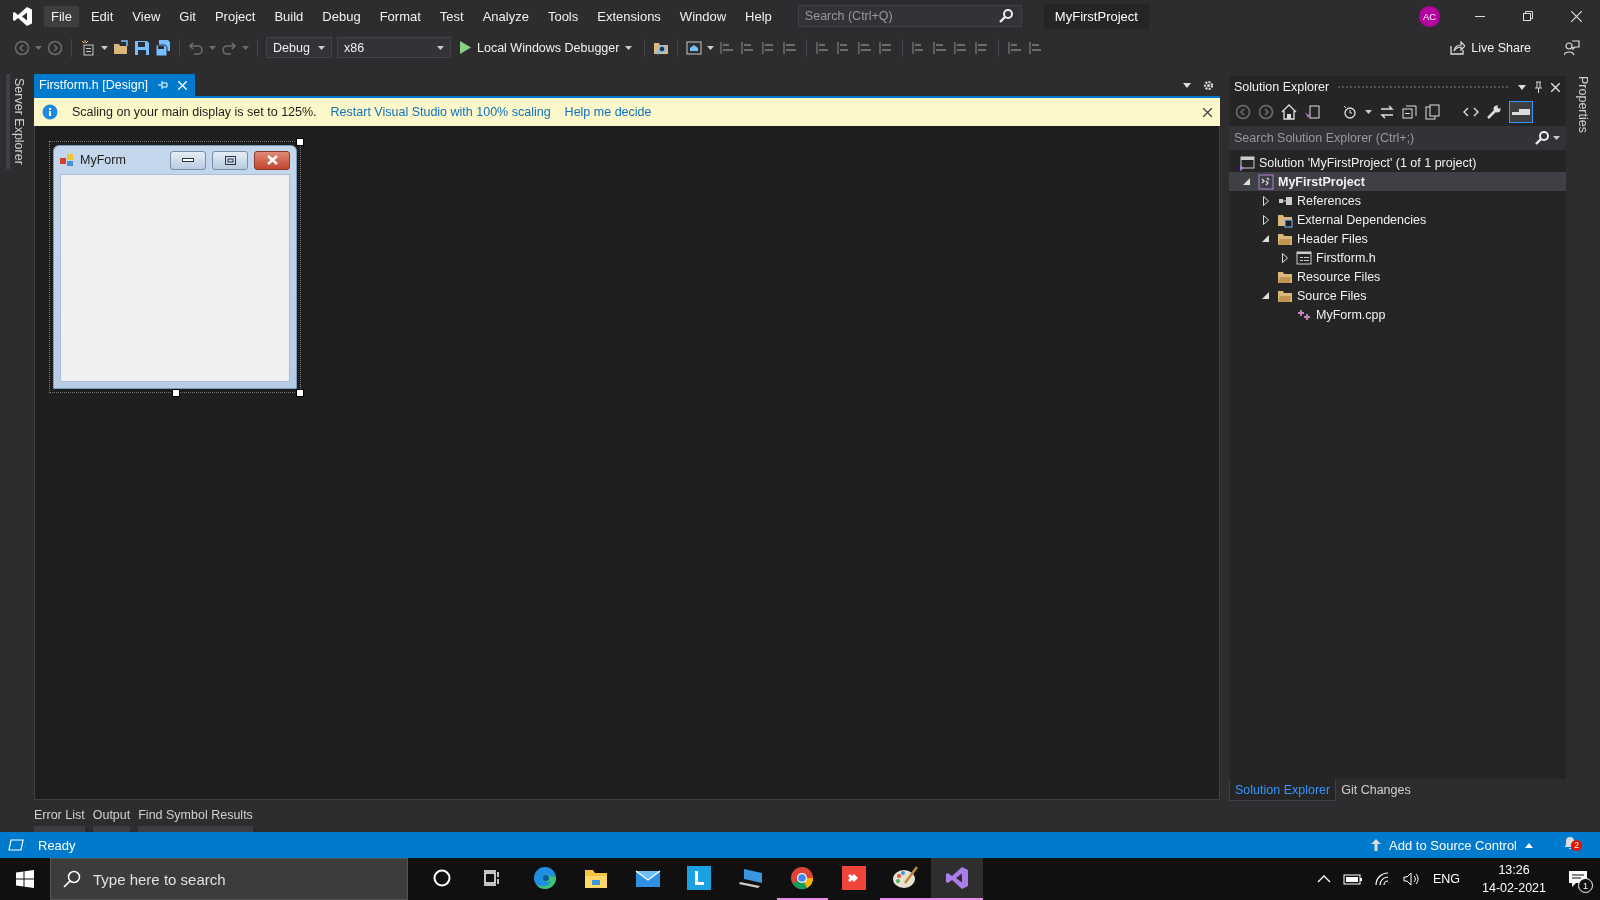  I want to click on menu-item: File, so click(61, 16).